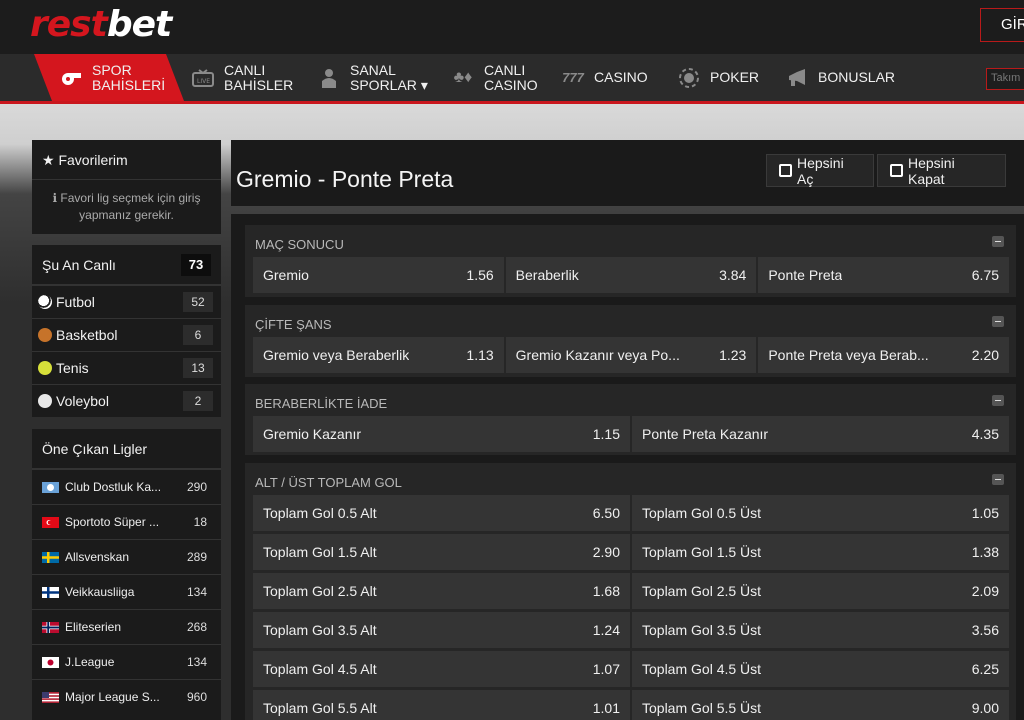 This screenshot has width=1024, height=720. I want to click on nav-label: CANLI CASINO, so click(511, 77).